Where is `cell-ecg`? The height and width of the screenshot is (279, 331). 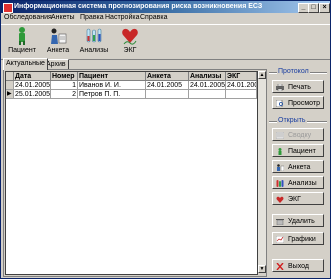 cell-ecg is located at coordinates (241, 94).